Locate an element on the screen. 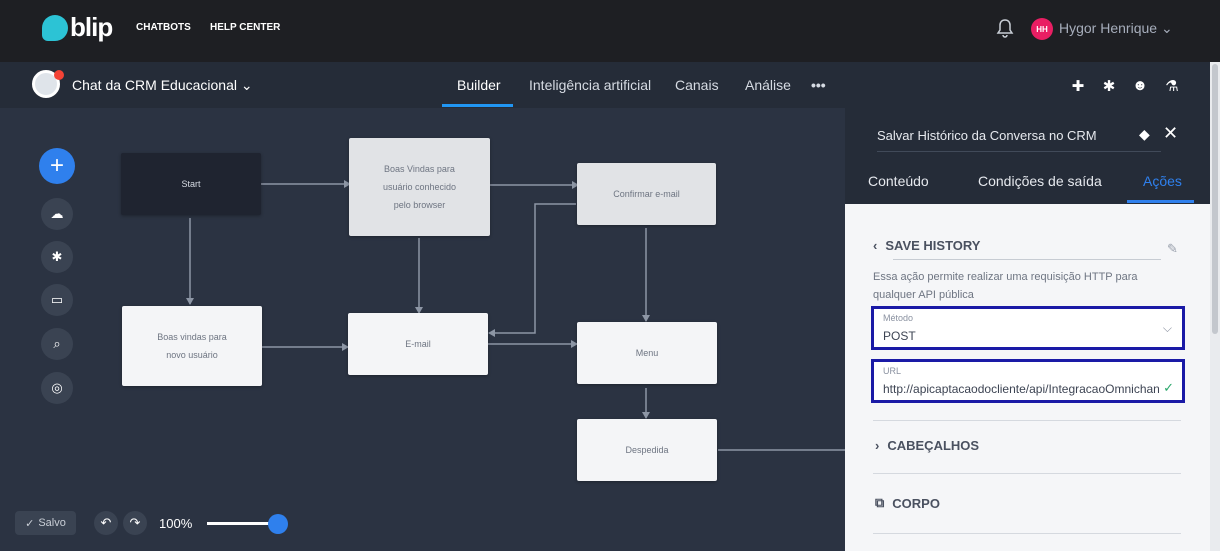 The height and width of the screenshot is (551, 1220). tab-condicoes-de-saida: Condições de saída is located at coordinates (1040, 181).